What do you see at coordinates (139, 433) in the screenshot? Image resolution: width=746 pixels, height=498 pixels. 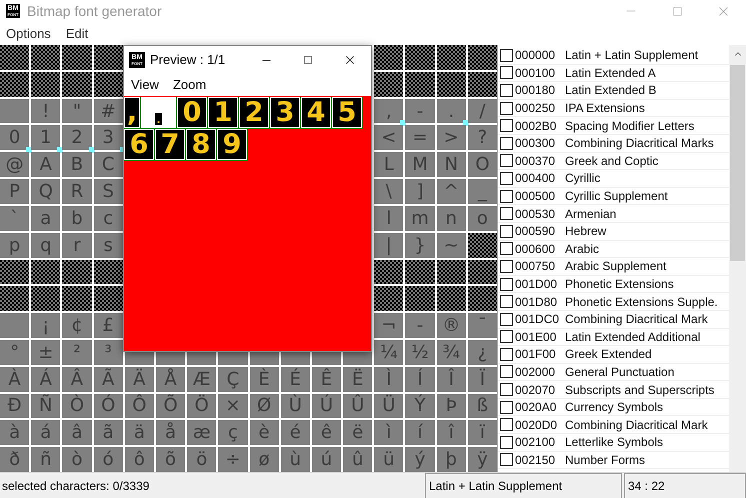 I see `glyph-cell: ä` at bounding box center [139, 433].